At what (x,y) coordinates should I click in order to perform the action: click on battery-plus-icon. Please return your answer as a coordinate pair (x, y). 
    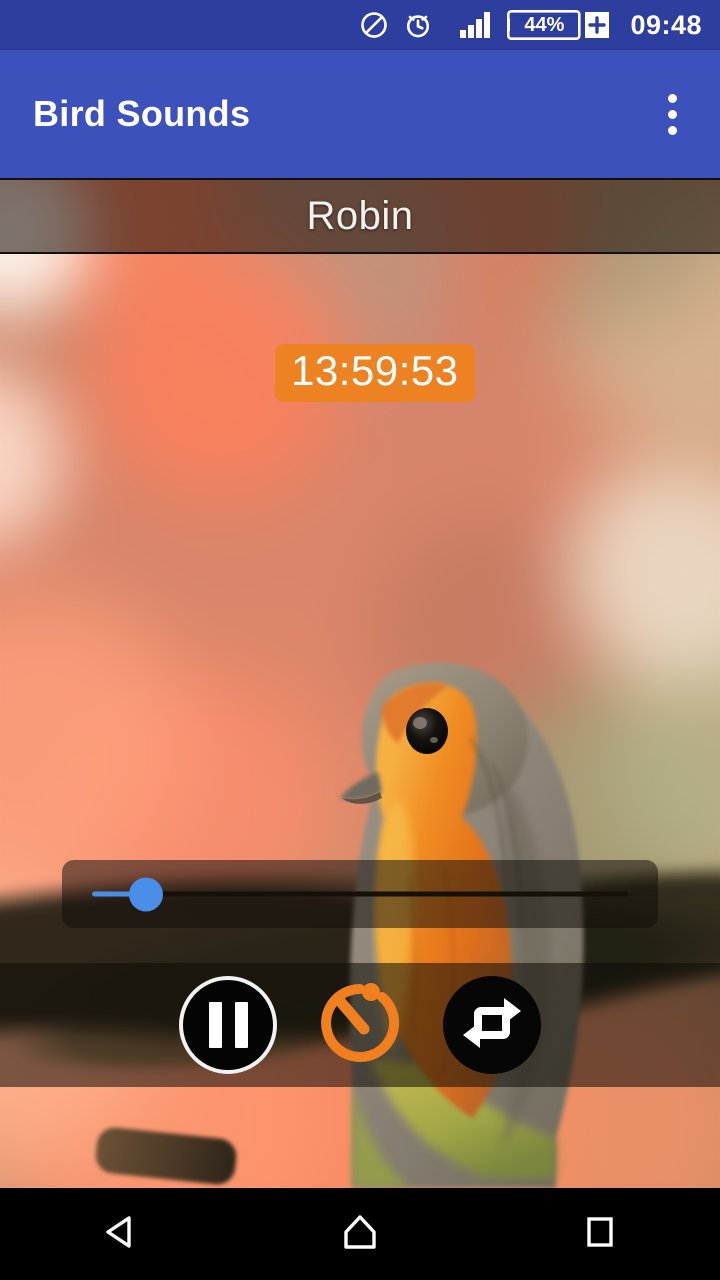
    Looking at the image, I should click on (597, 25).